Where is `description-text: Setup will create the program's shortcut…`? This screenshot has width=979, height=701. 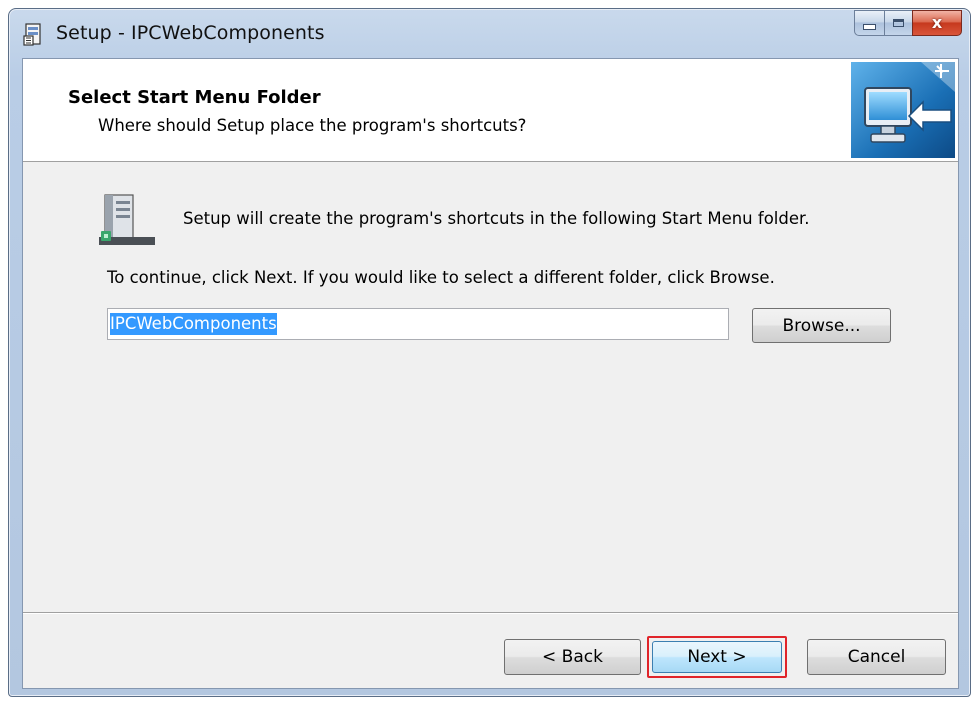
description-text: Setup will create the program's shortcut… is located at coordinates (496, 218).